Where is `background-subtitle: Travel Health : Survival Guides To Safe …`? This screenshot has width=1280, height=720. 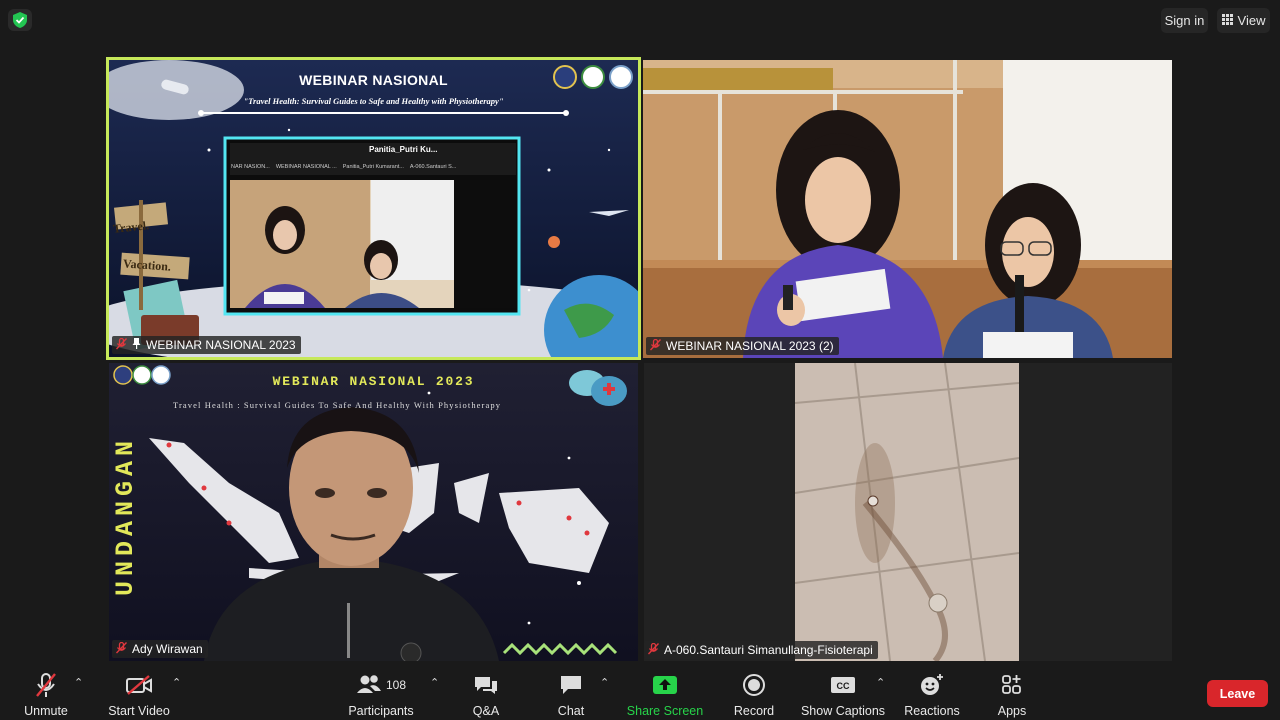 background-subtitle: Travel Health : Survival Guides To Safe … is located at coordinates (337, 405).